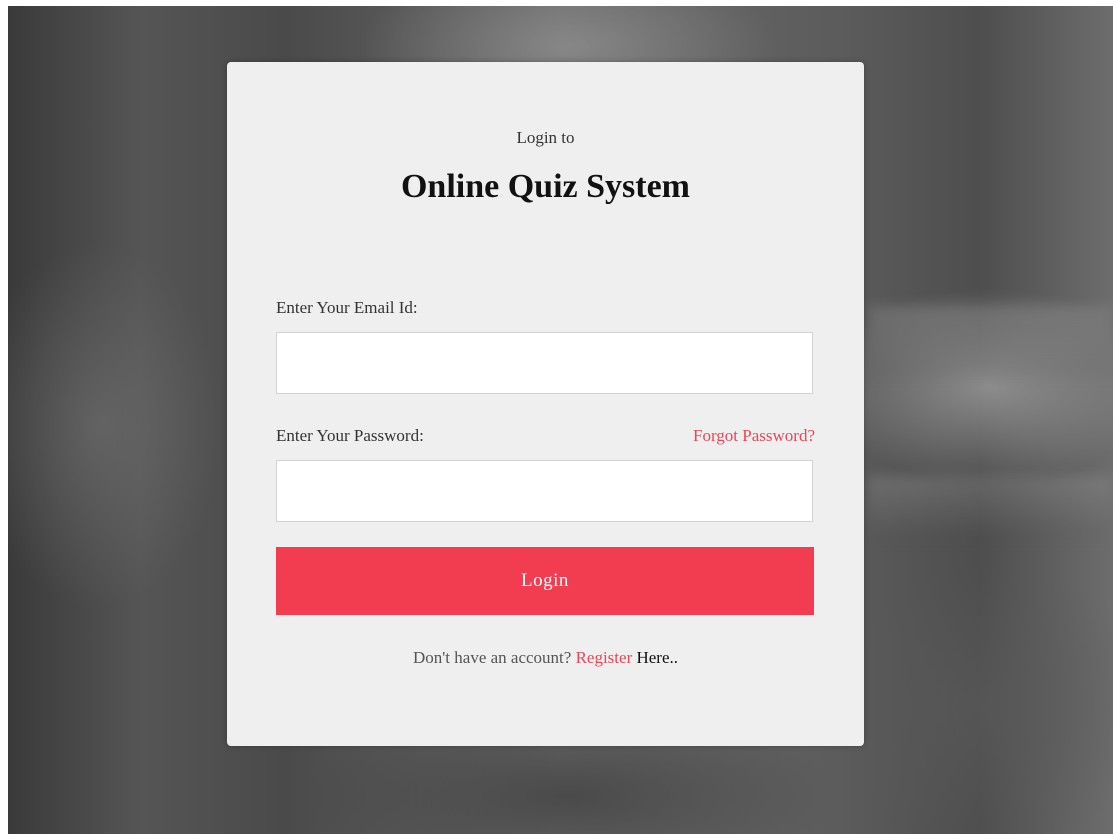  What do you see at coordinates (655, 657) in the screenshot?
I see `register-suffix-text: Here..` at bounding box center [655, 657].